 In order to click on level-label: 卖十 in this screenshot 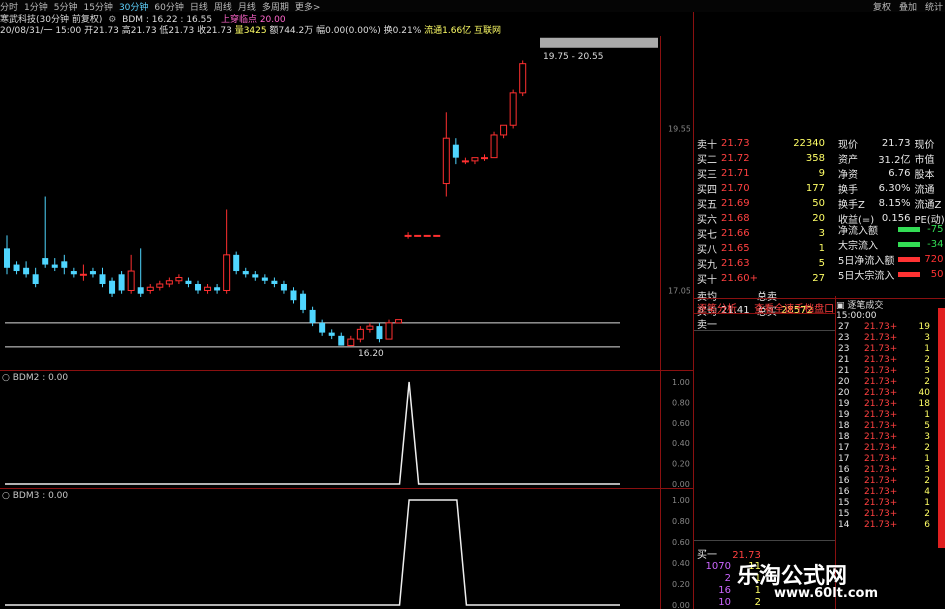, I will do `click(707, 145)`.